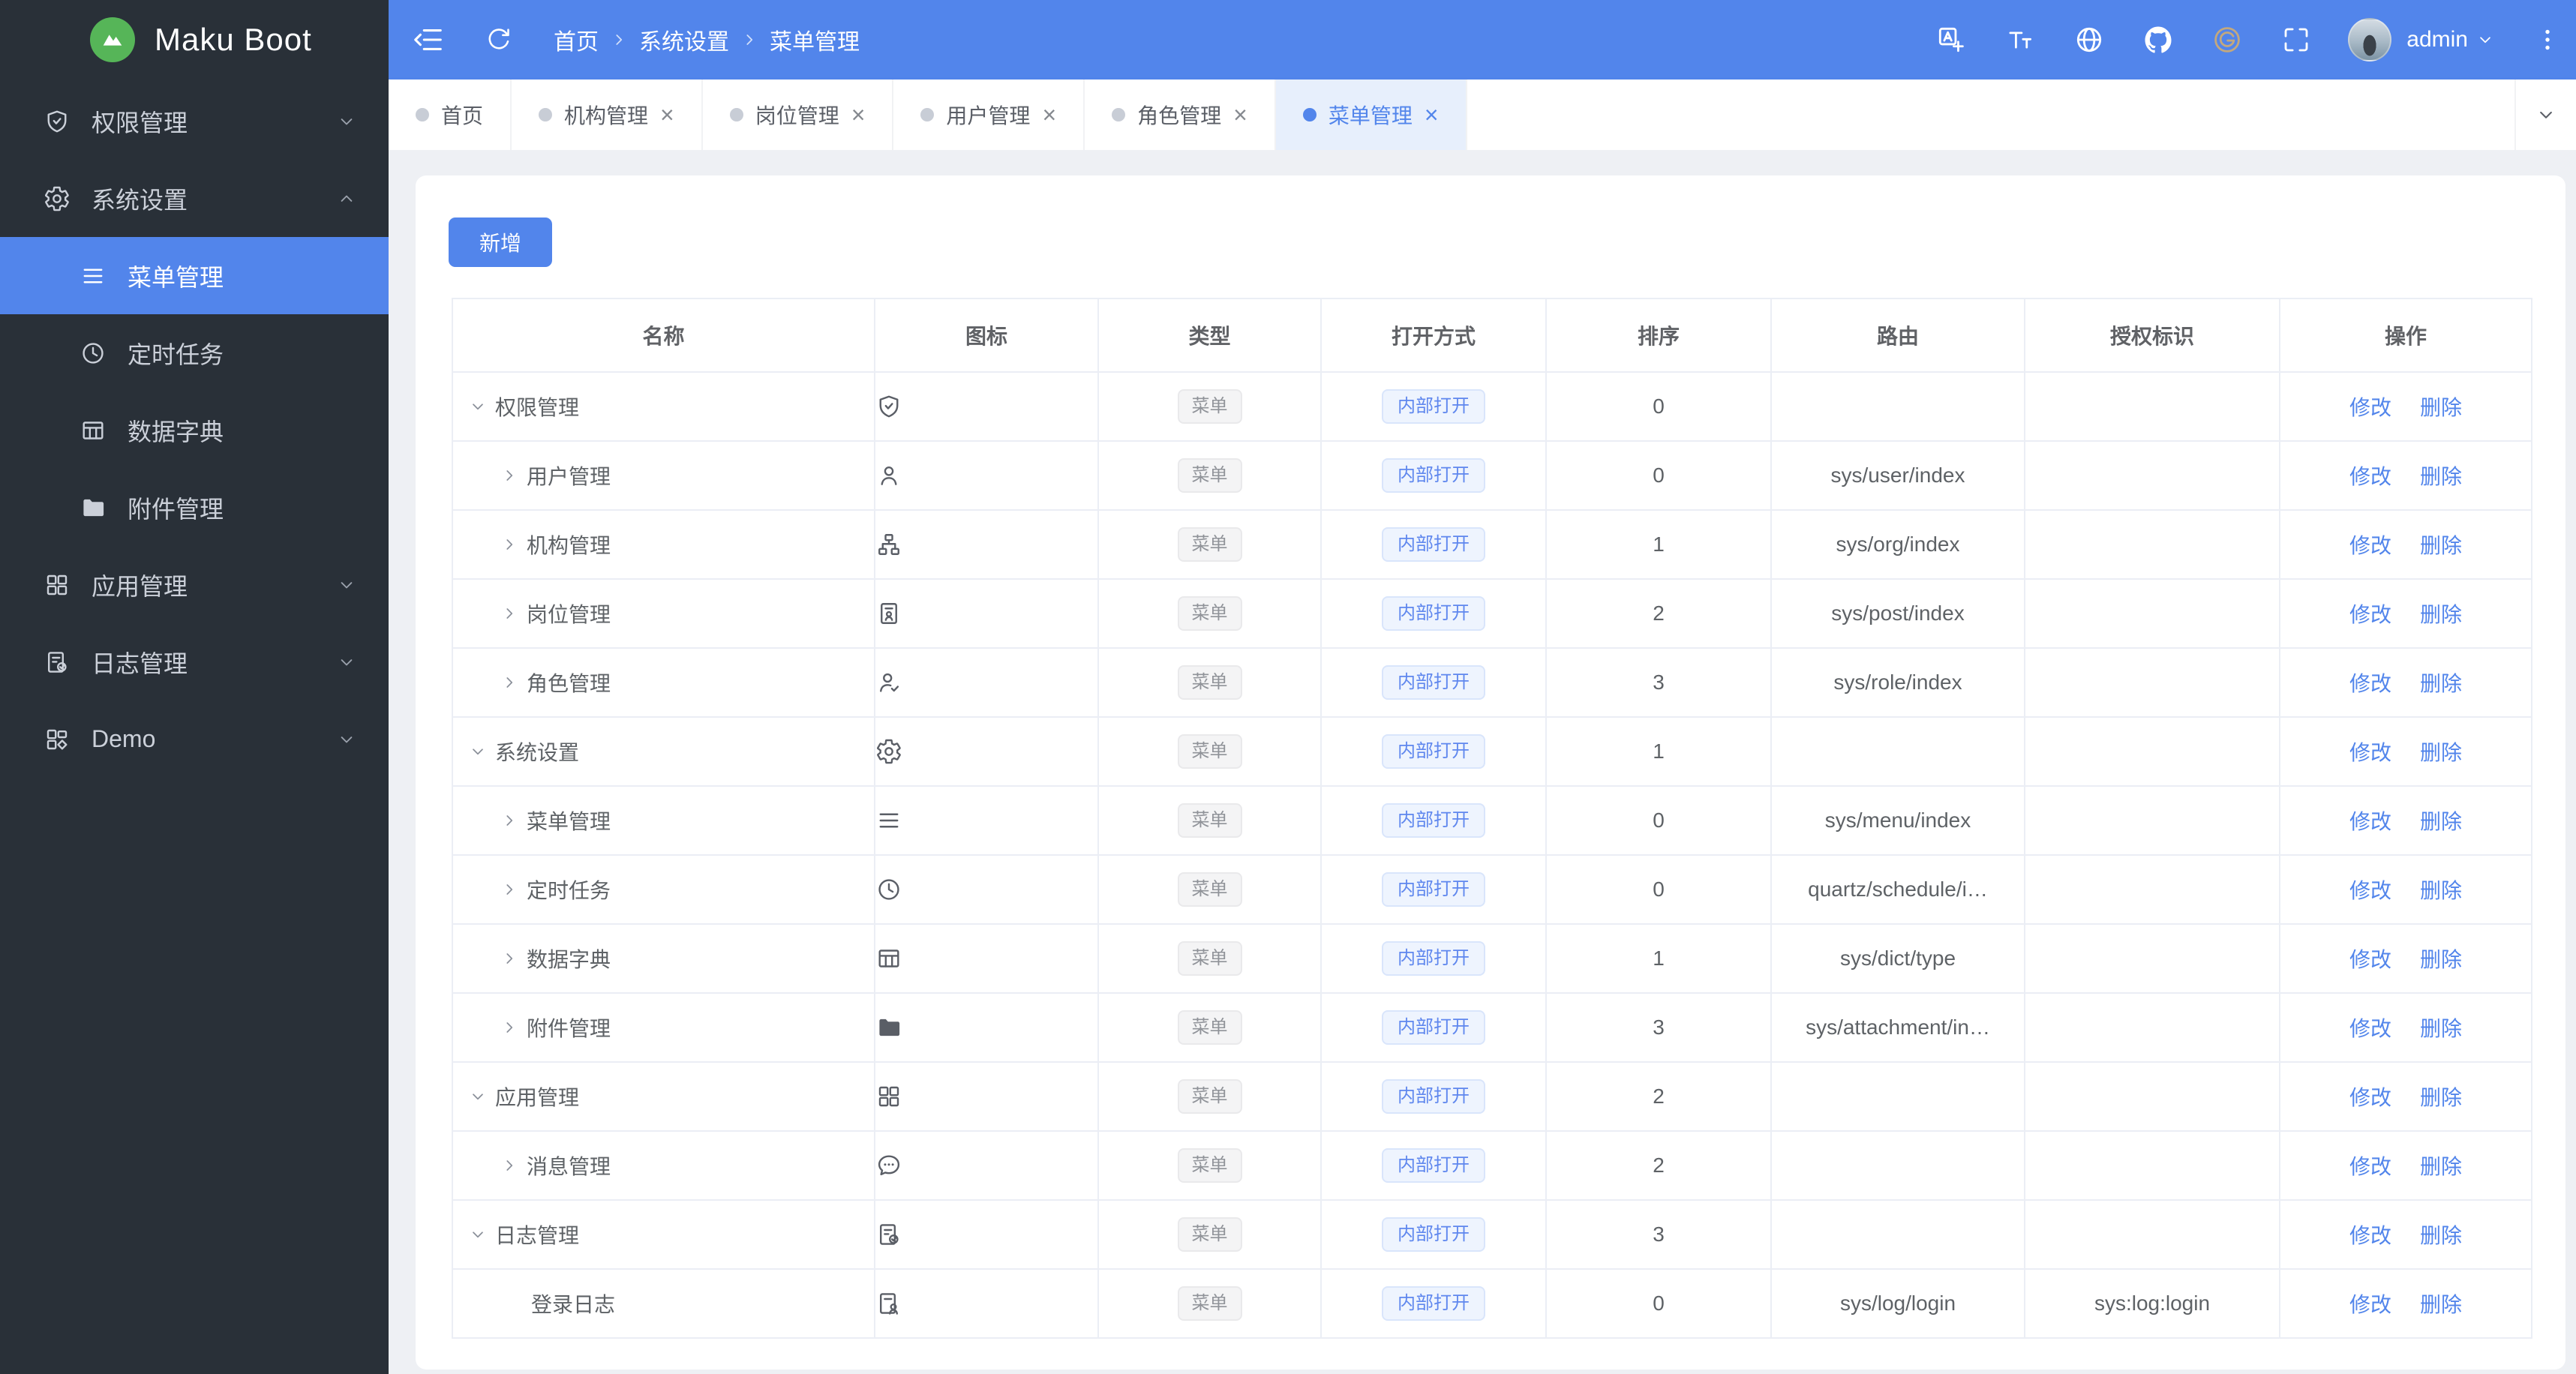  Describe the element at coordinates (450, 115) in the screenshot. I see `tab-home: 首页` at that location.